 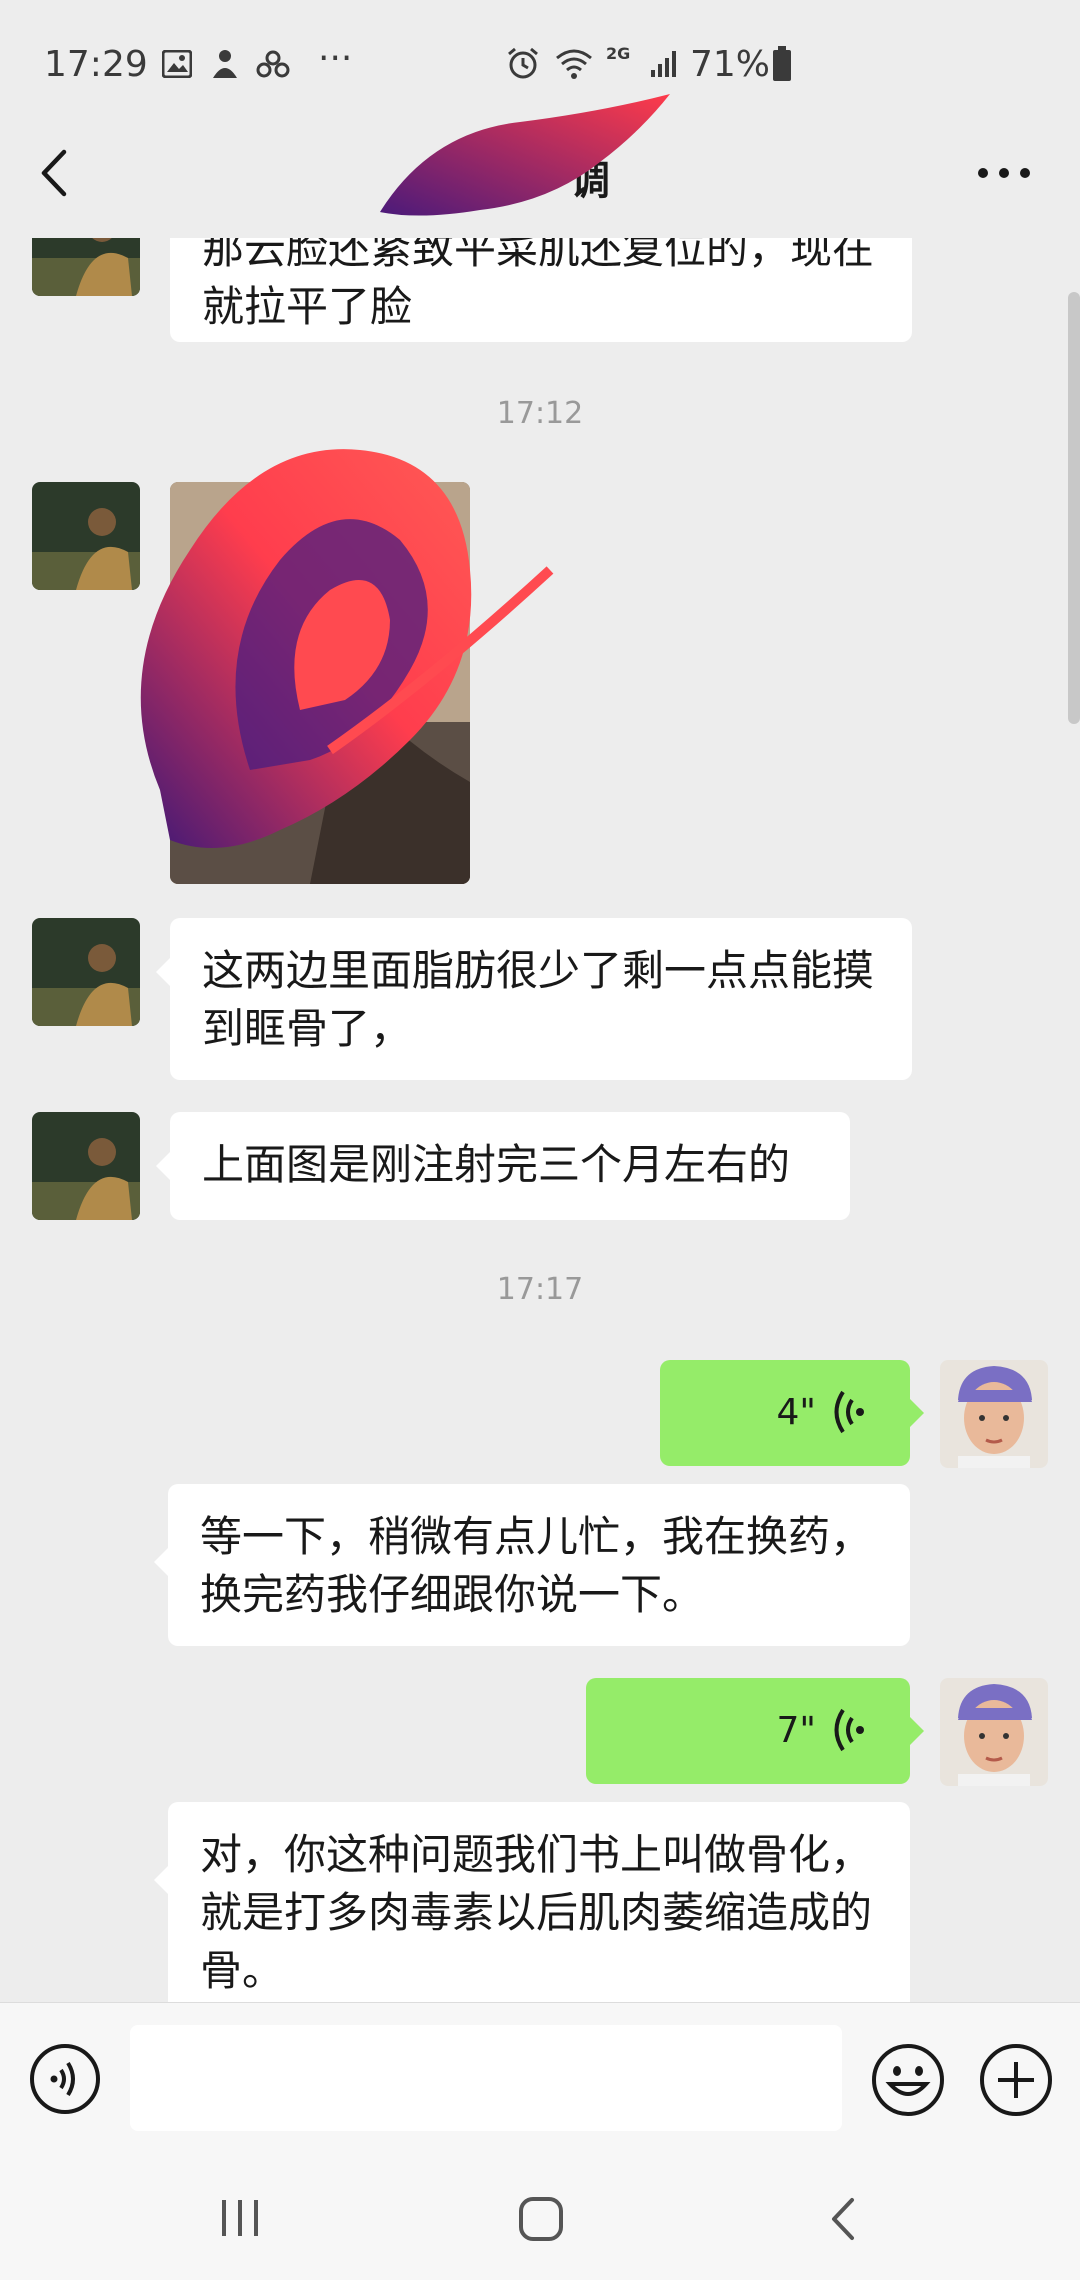 I want to click on recent-apps-icon, so click(x=240, y=2218).